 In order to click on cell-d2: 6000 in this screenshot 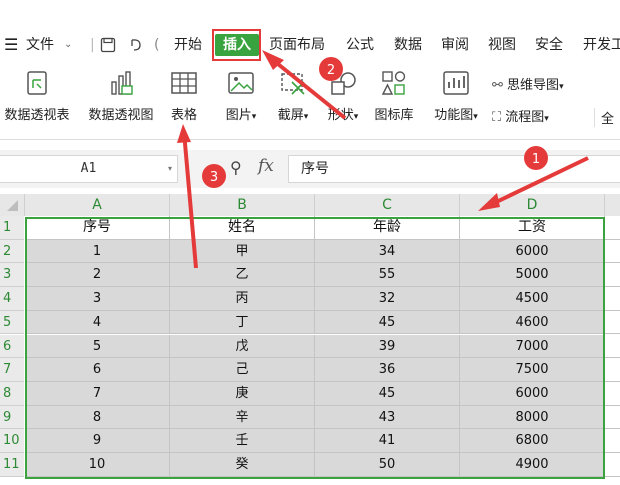, I will do `click(532, 251)`.